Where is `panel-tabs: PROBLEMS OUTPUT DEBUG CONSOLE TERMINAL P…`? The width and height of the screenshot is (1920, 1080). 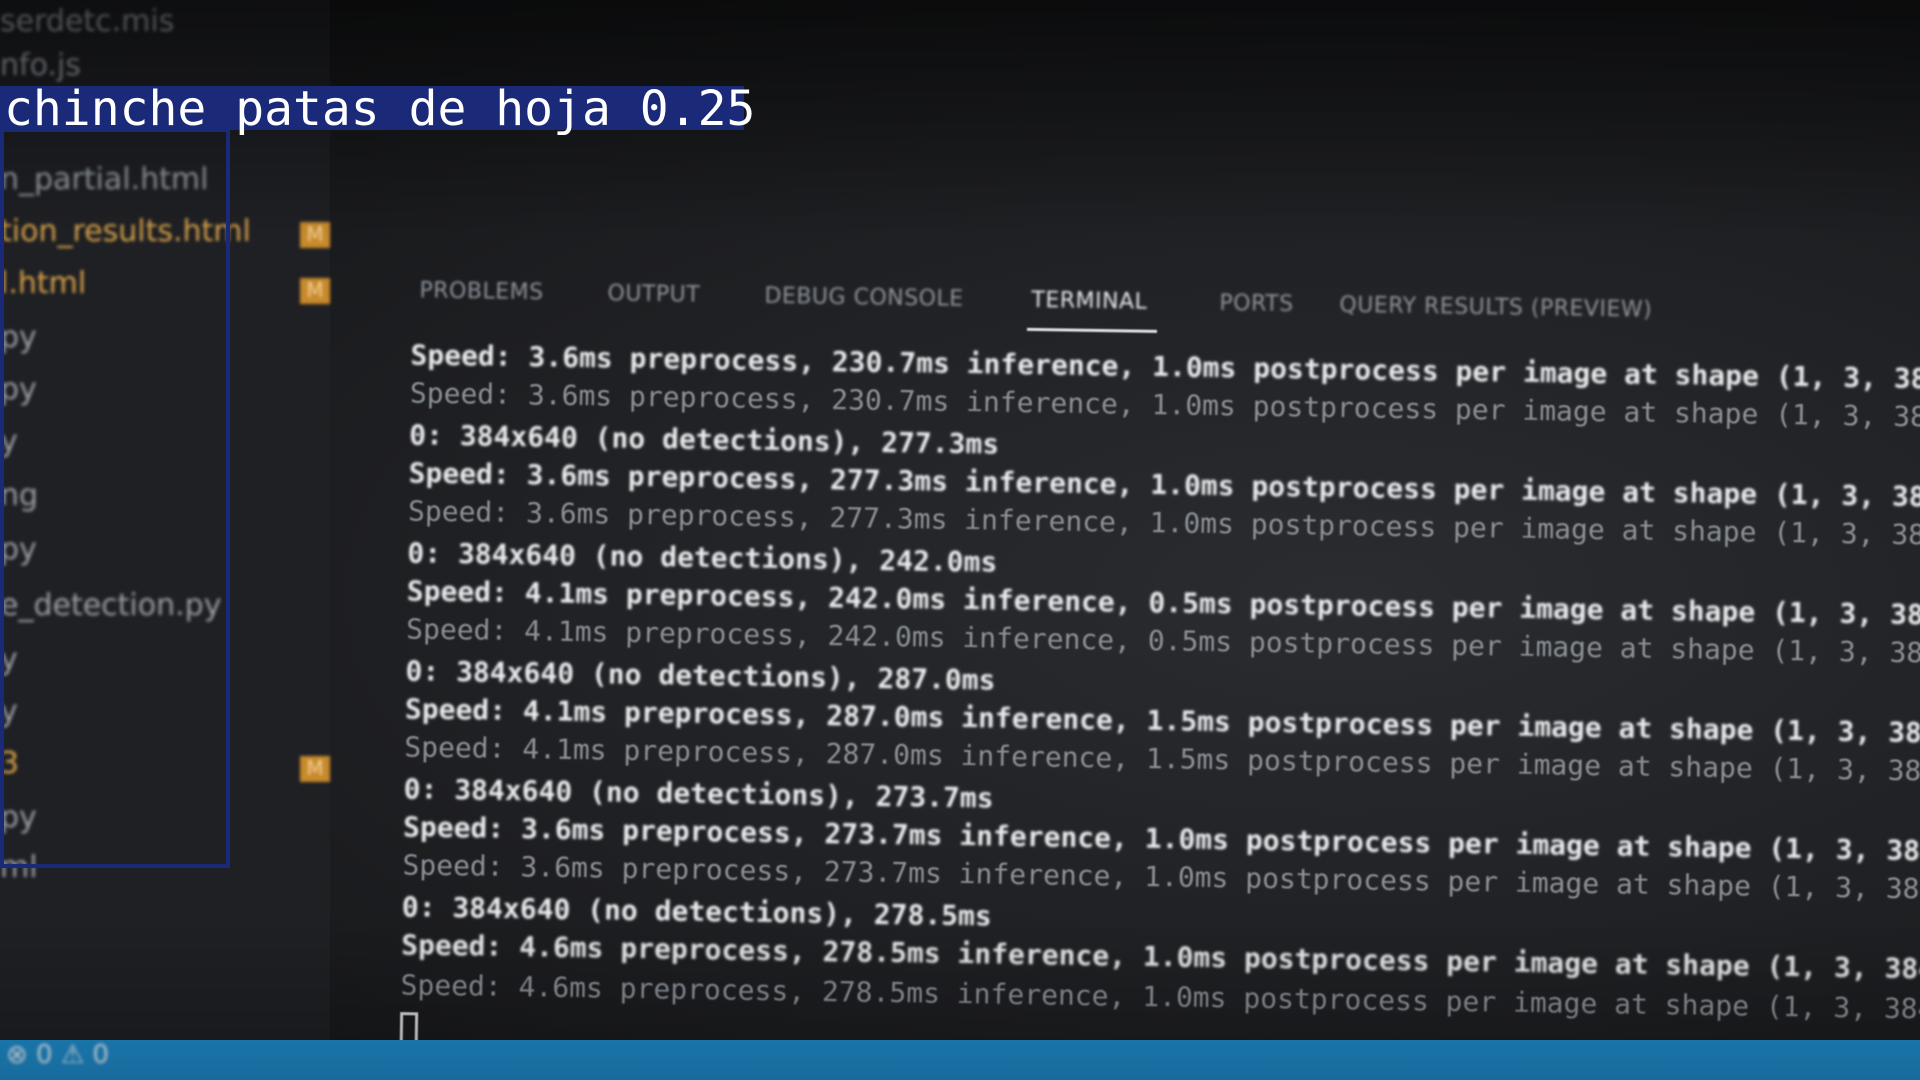
panel-tabs: PROBLEMS OUTPUT DEBUG CONSOLE TERMINAL P… is located at coordinates (1169, 315).